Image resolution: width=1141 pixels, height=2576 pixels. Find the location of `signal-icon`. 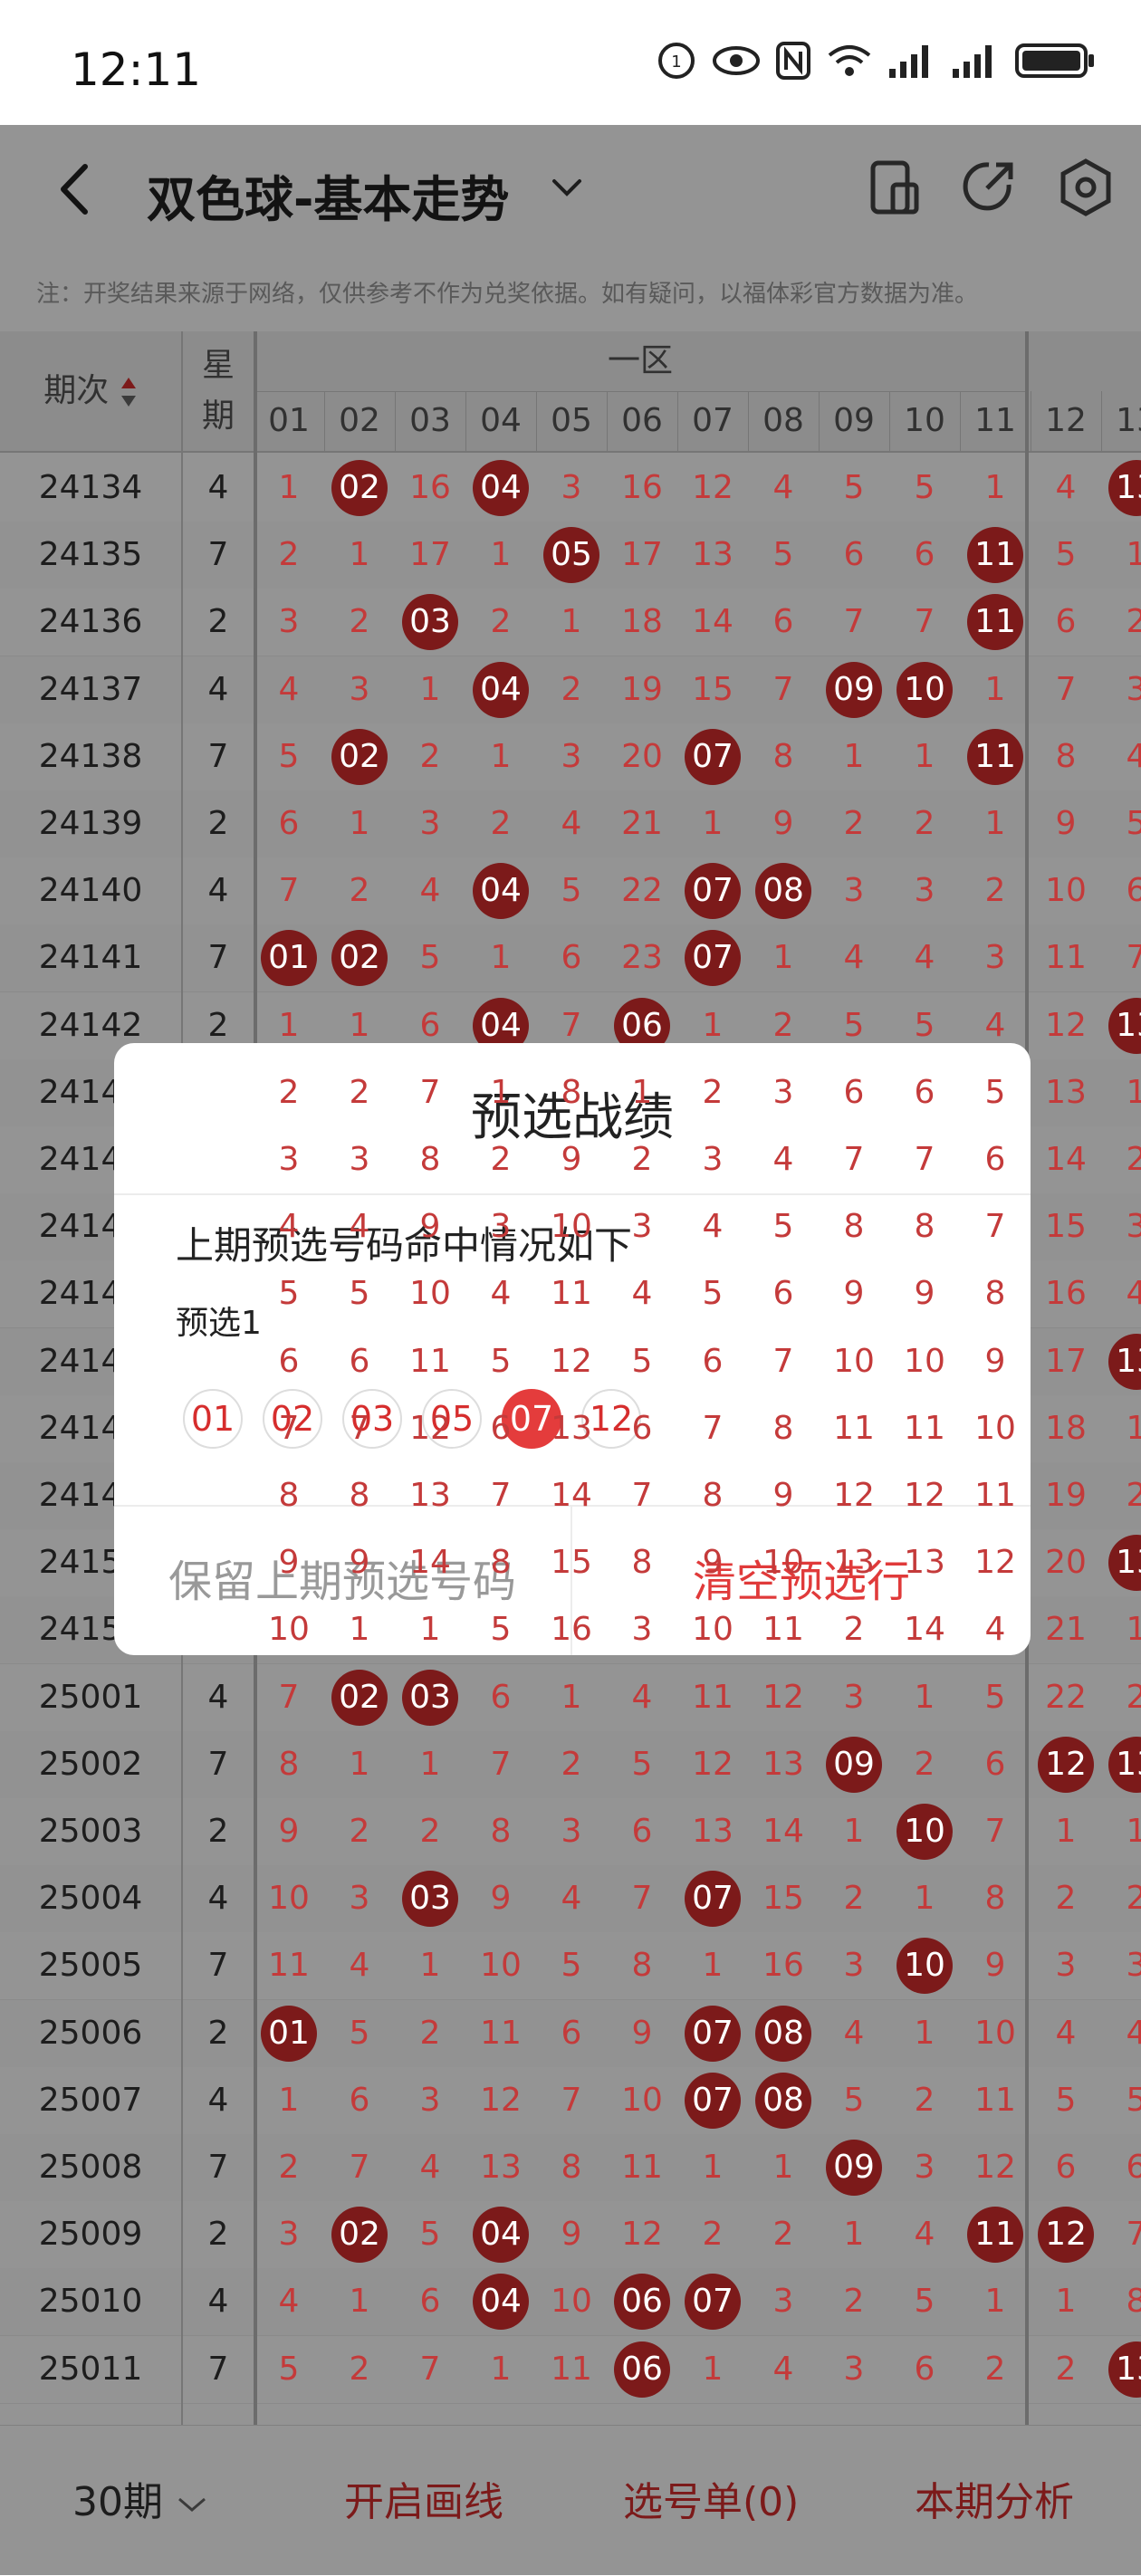

signal-icon is located at coordinates (909, 61).